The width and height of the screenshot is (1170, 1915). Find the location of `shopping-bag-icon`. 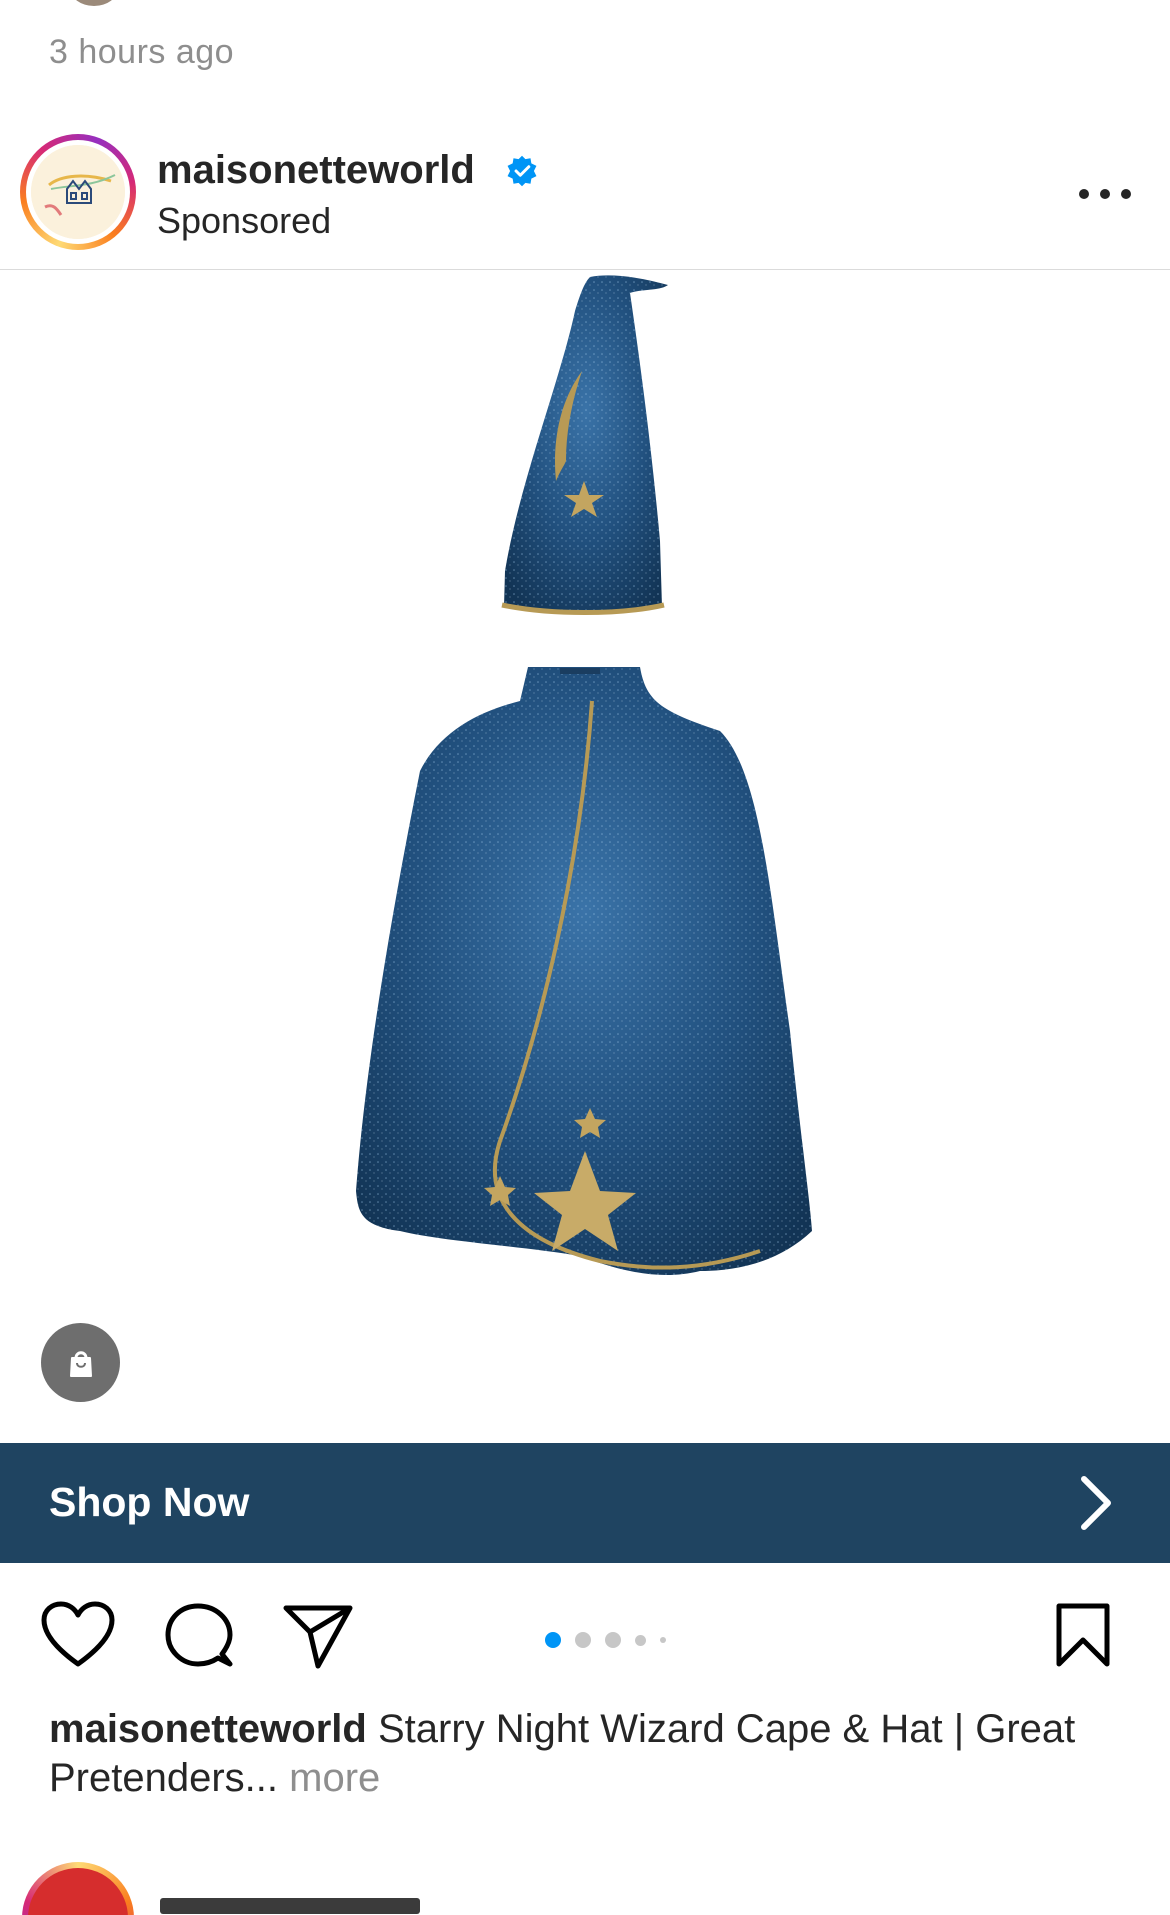

shopping-bag-icon is located at coordinates (80, 1363).